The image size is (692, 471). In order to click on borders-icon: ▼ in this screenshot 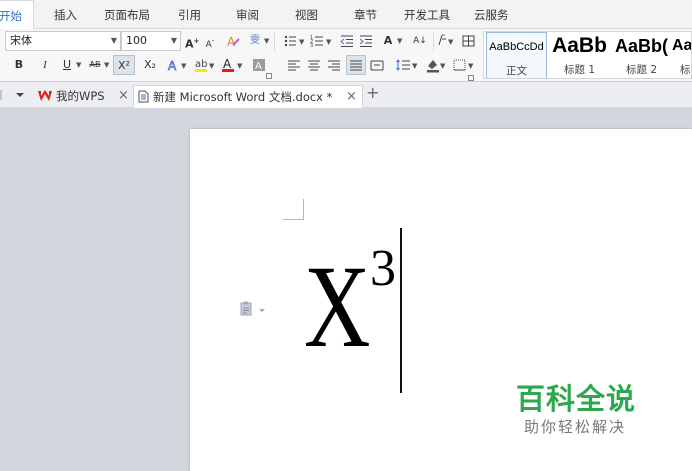, I will do `click(465, 65)`.